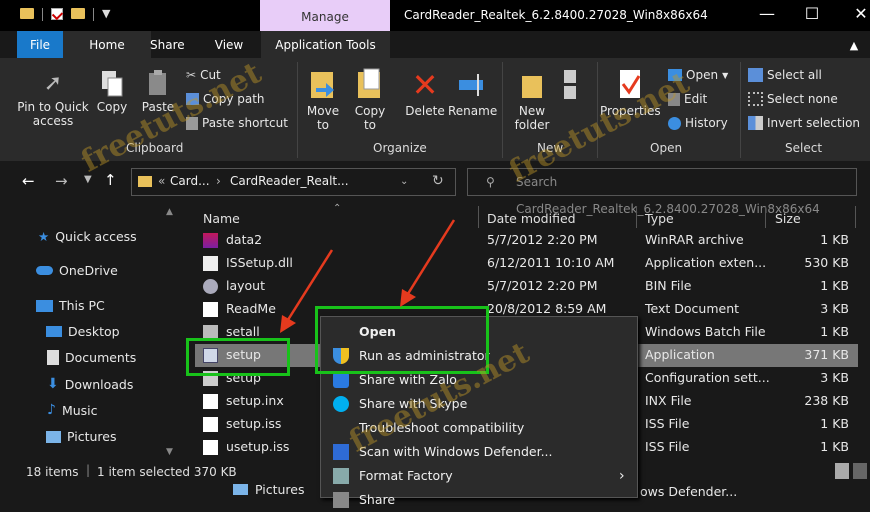 The width and height of the screenshot is (870, 512). What do you see at coordinates (793, 99) in the screenshot?
I see `select-none-button: Select none` at bounding box center [793, 99].